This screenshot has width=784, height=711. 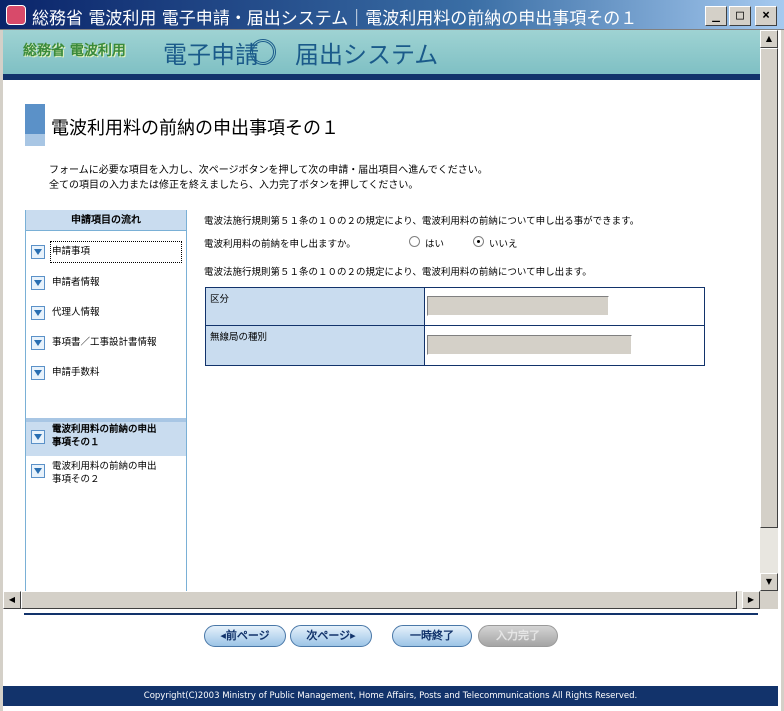 I want to click on footer-divider, so click(x=391, y=614).